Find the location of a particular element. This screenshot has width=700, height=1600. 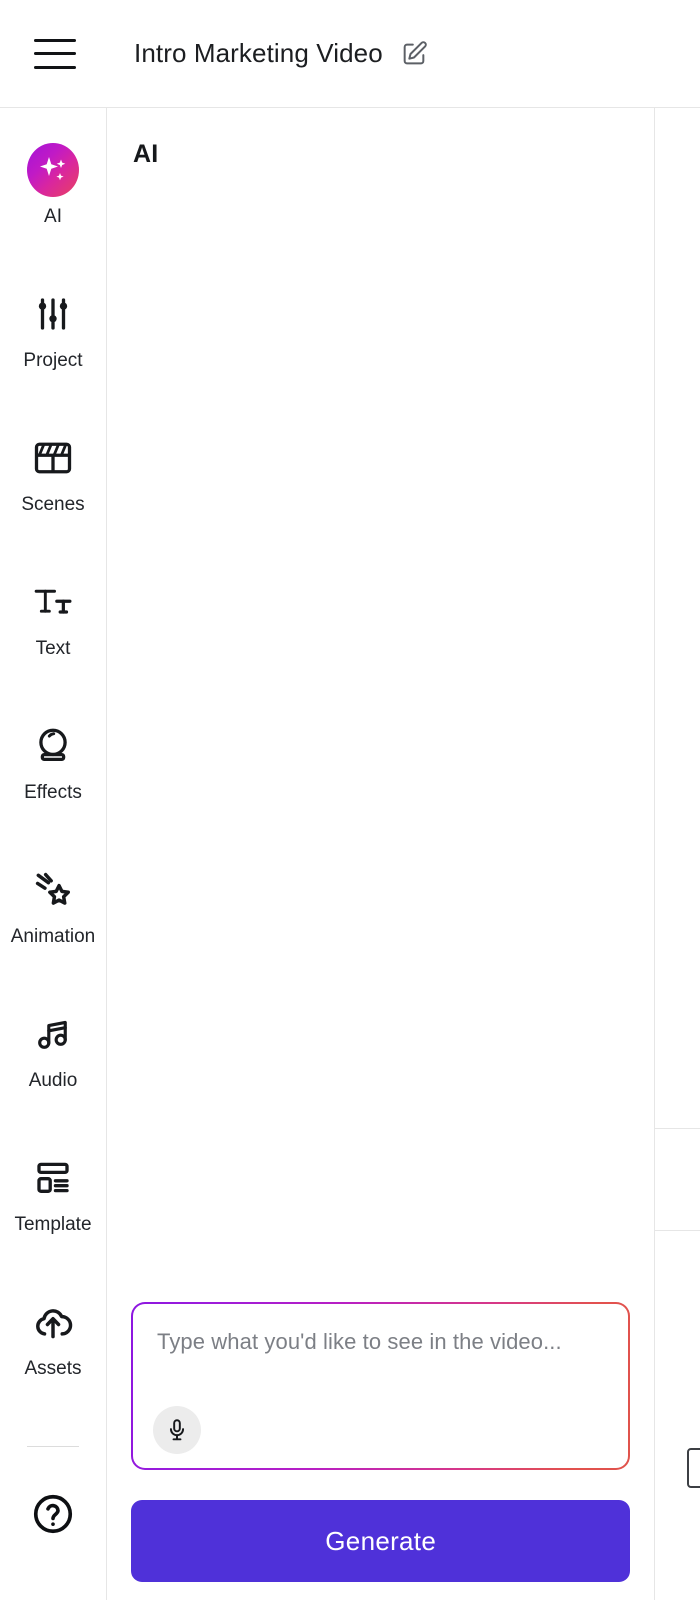

sidebar-item-label: Animation is located at coordinates (53, 936).